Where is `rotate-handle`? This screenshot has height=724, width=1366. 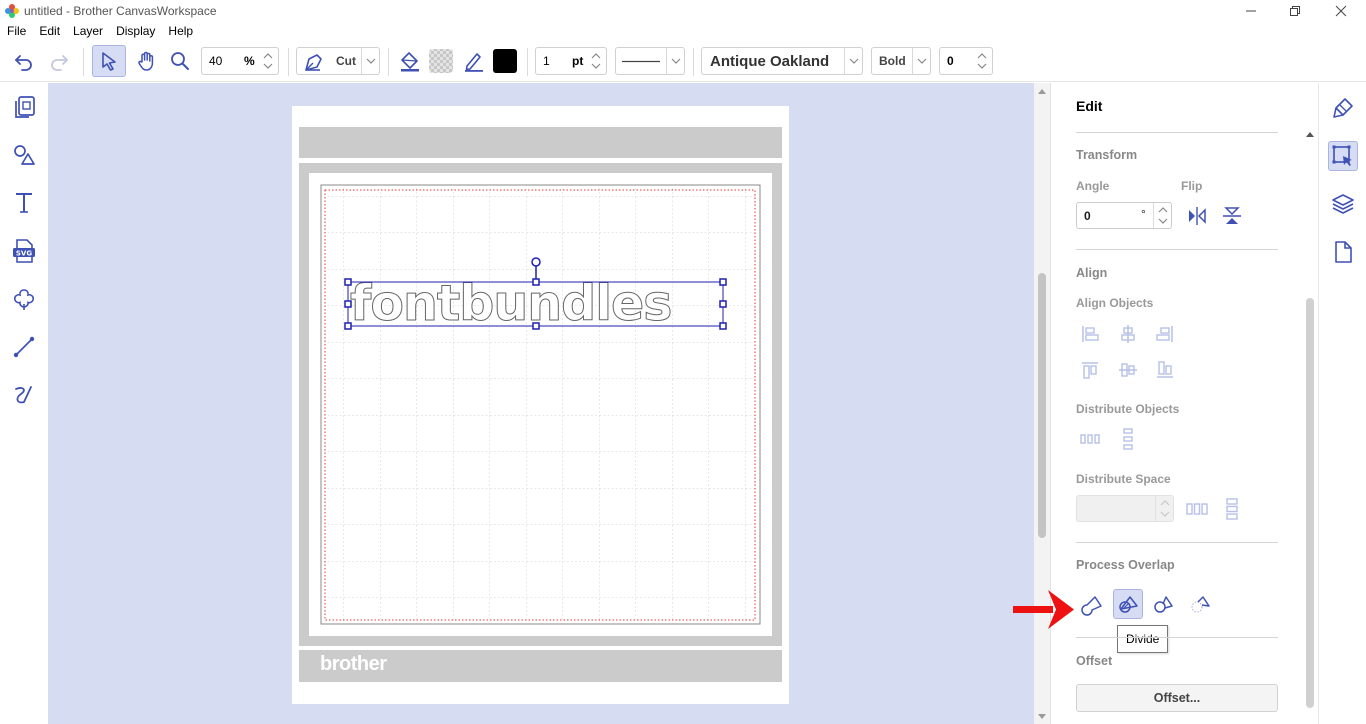
rotate-handle is located at coordinates (536, 262).